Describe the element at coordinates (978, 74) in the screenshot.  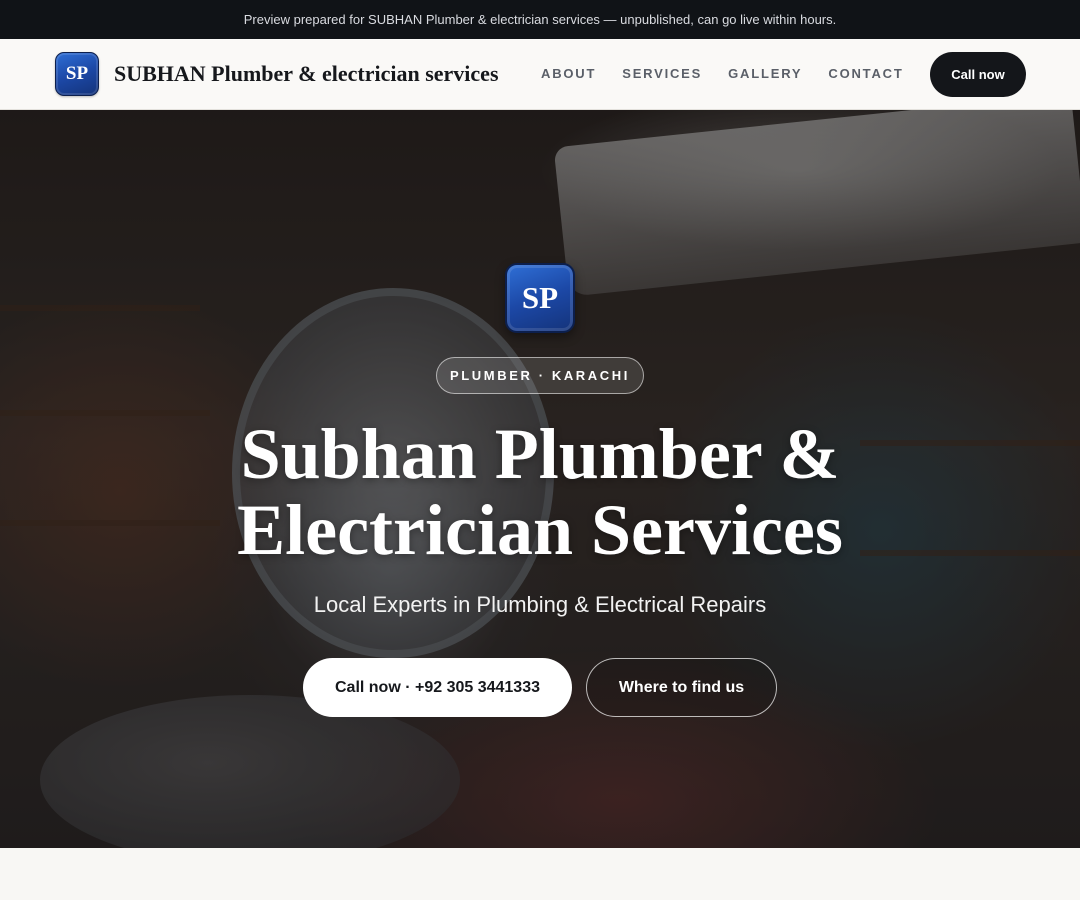
I see `header-call-button: Call now` at that location.